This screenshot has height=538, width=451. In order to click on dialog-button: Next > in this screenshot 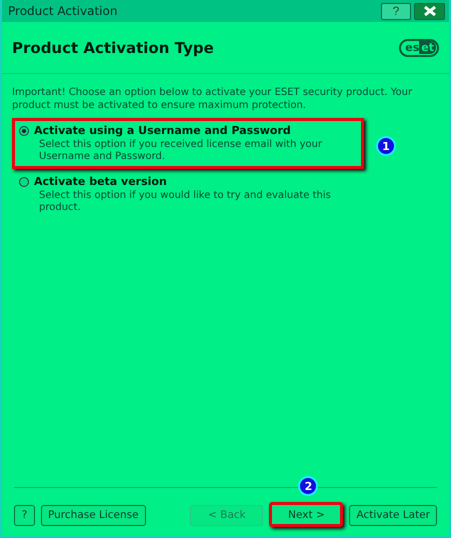, I will do `click(306, 514)`.